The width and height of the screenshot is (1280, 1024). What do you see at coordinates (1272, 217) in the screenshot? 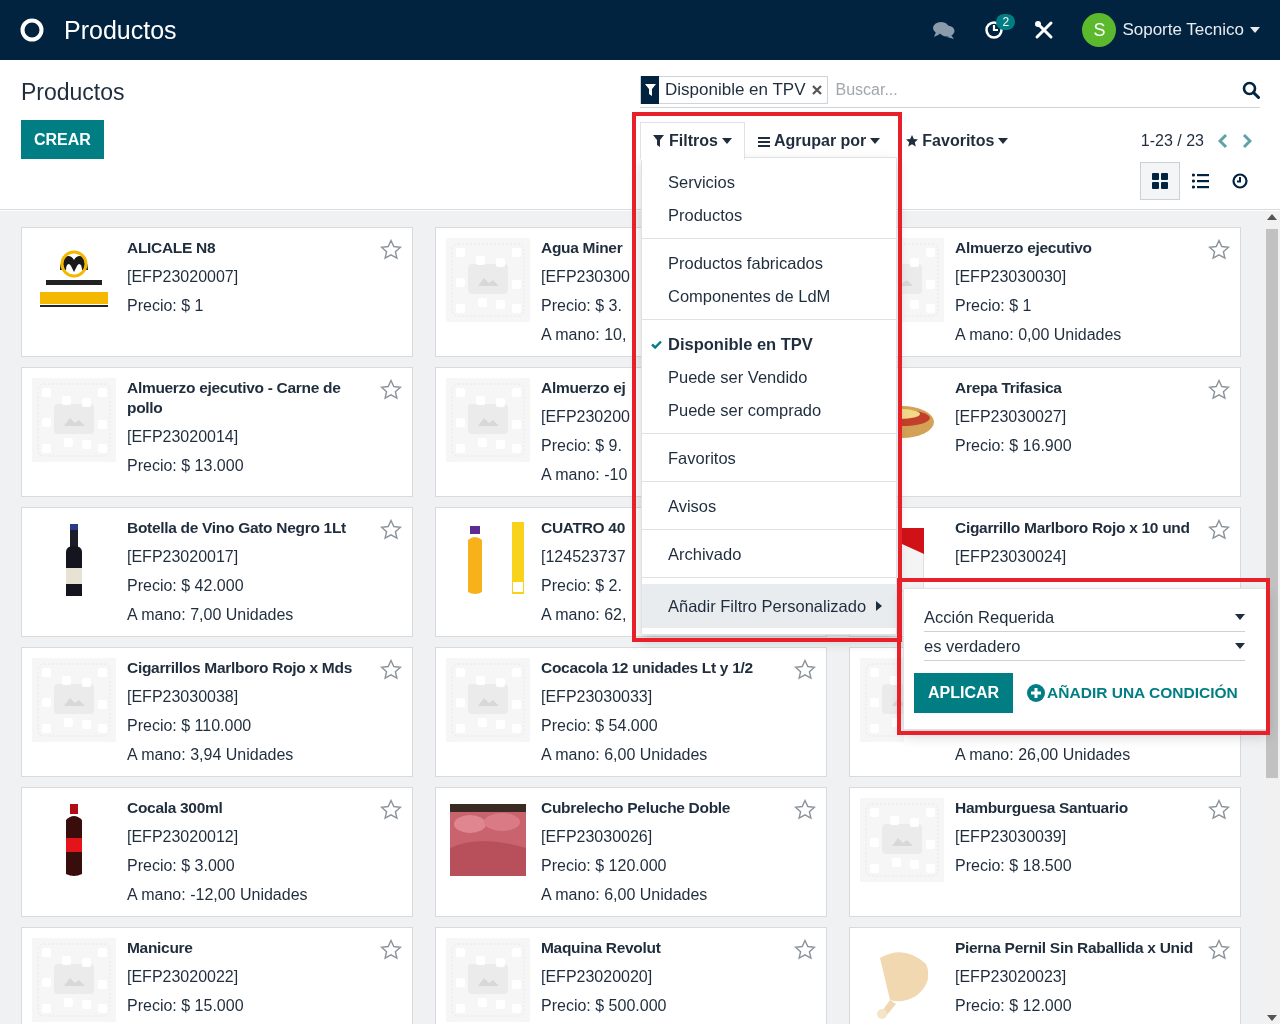
I see `scroll-up-icon` at bounding box center [1272, 217].